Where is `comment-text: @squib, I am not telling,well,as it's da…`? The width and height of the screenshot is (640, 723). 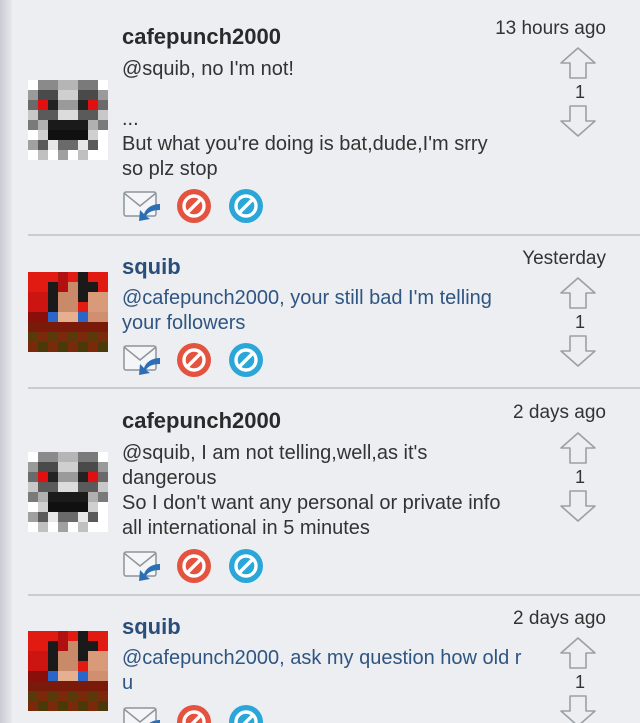 comment-text: @squib, I am not telling,well,as it's da… is located at coordinates (311, 490).